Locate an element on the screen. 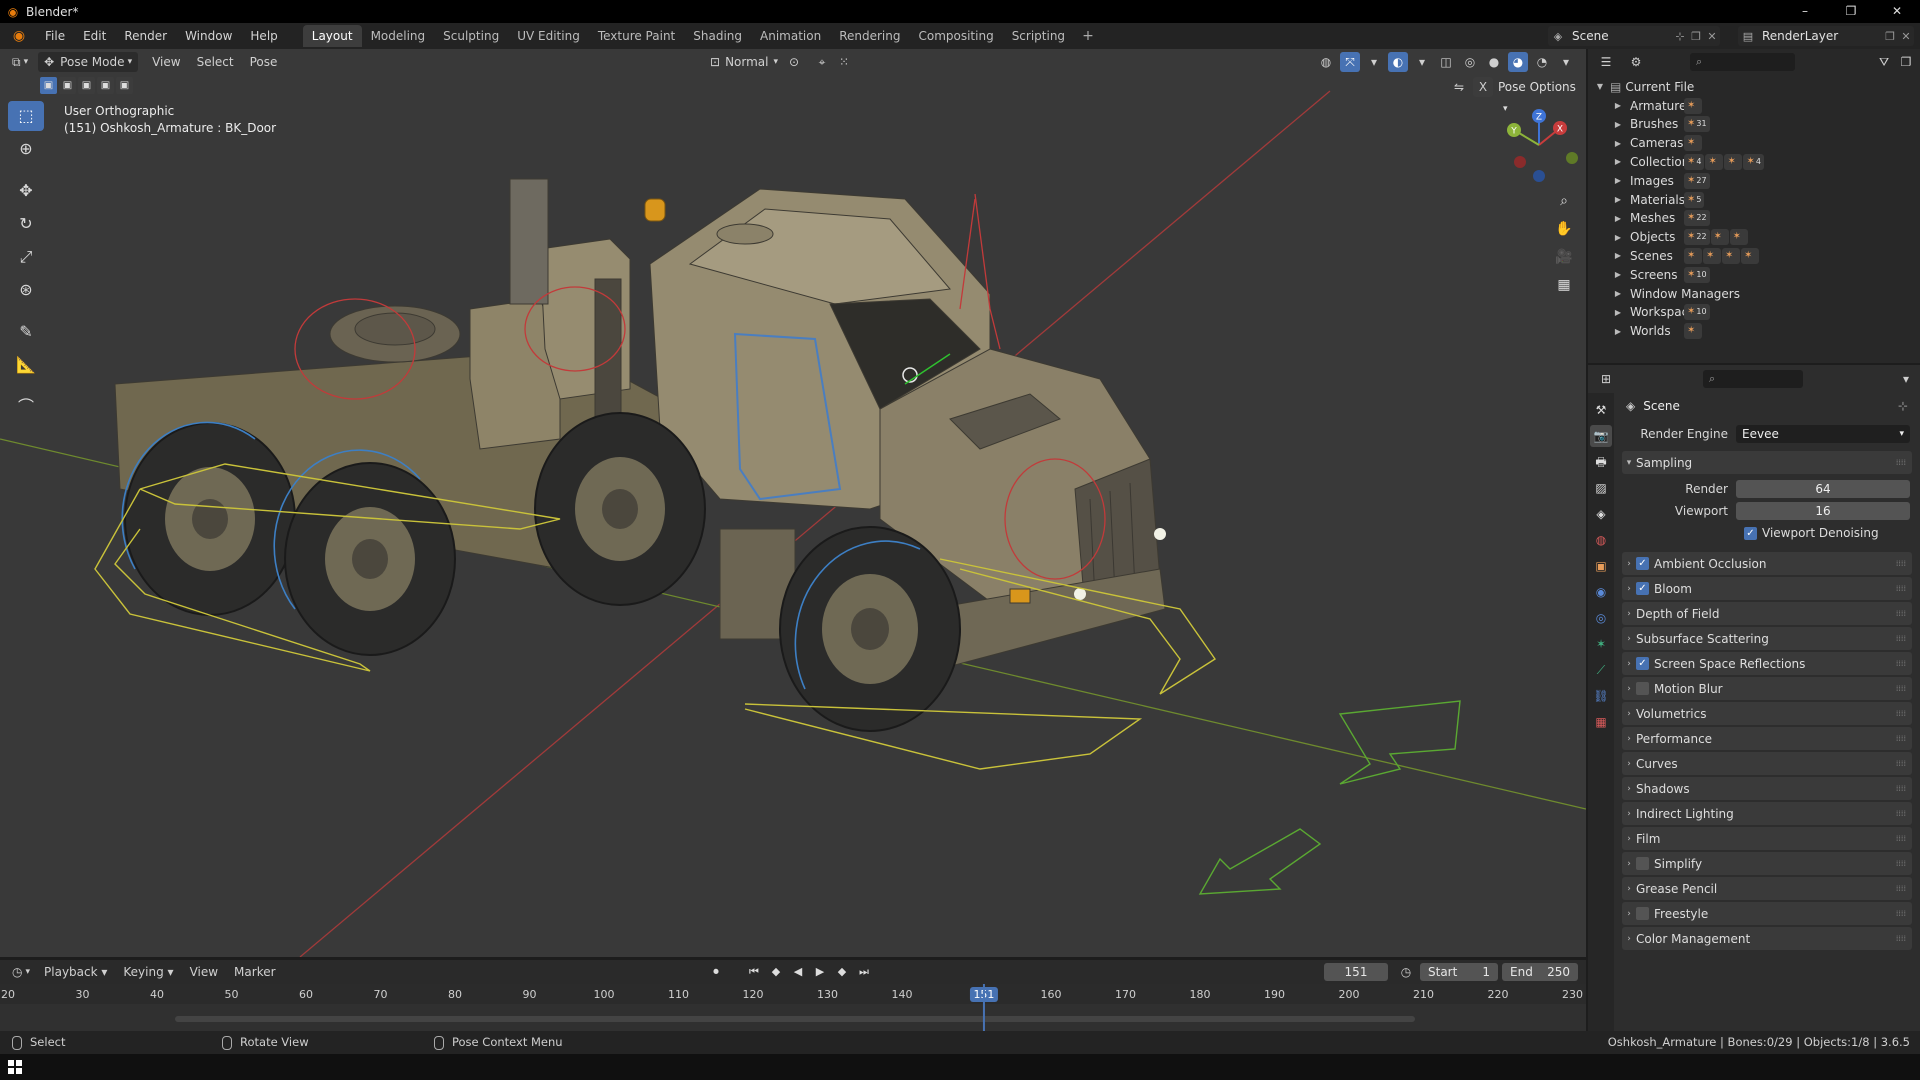  tab-compositing: Compositing is located at coordinates (955, 36).